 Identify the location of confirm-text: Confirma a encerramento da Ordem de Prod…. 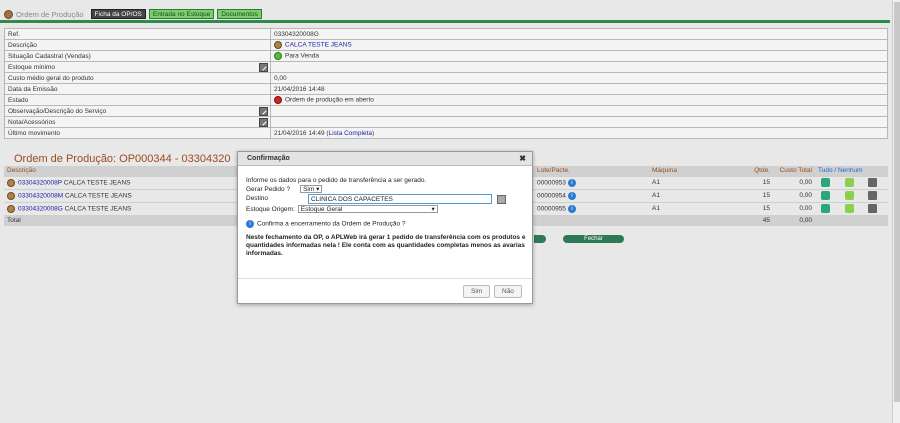
(331, 224).